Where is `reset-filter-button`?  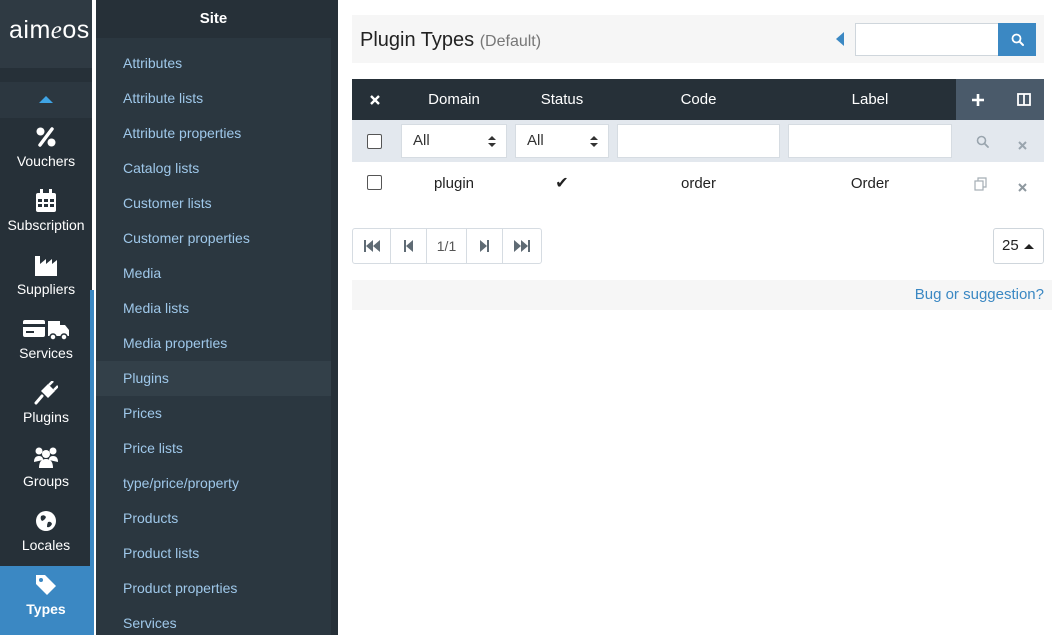
reset-filter-button is located at coordinates (1022, 143).